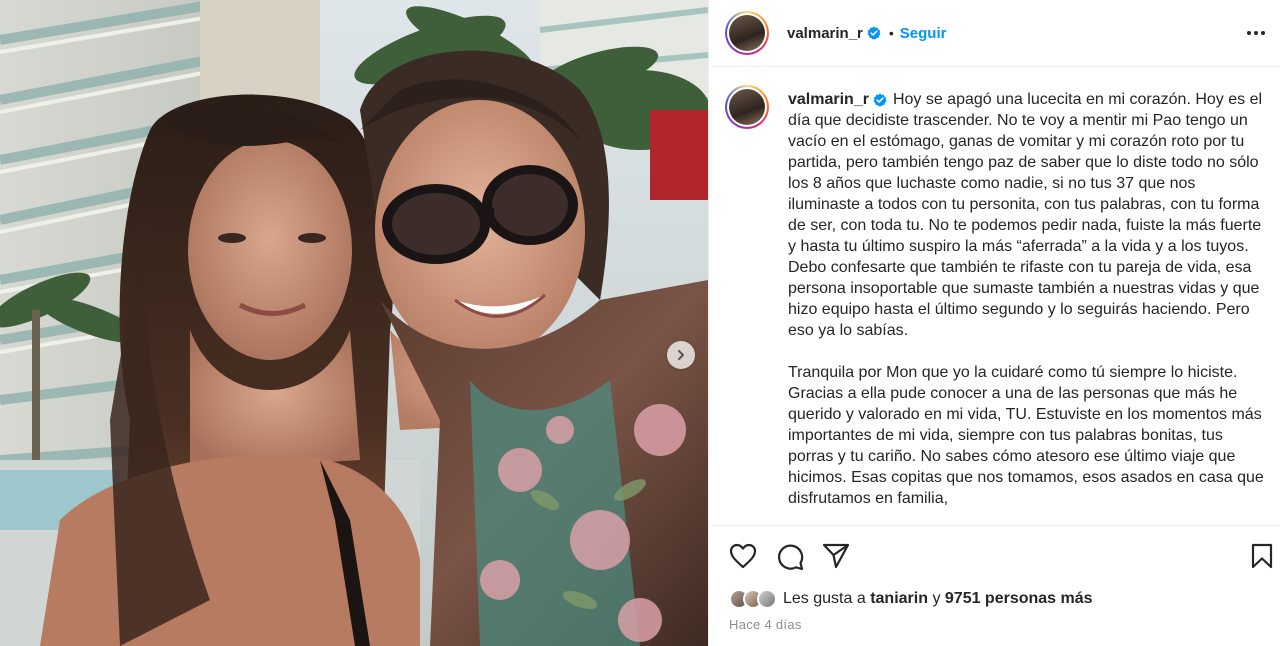 Image resolution: width=1280 pixels, height=646 pixels. Describe the element at coordinates (743, 556) in the screenshot. I see `heart-icon` at that location.